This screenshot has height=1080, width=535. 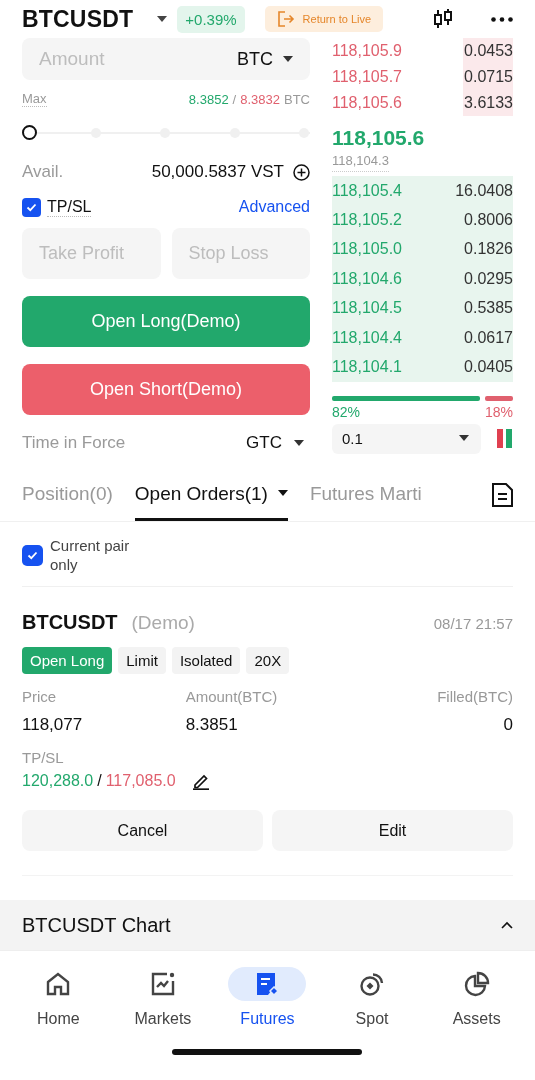 What do you see at coordinates (240, 253) in the screenshot?
I see `stop-loss-field: Stop Loss` at bounding box center [240, 253].